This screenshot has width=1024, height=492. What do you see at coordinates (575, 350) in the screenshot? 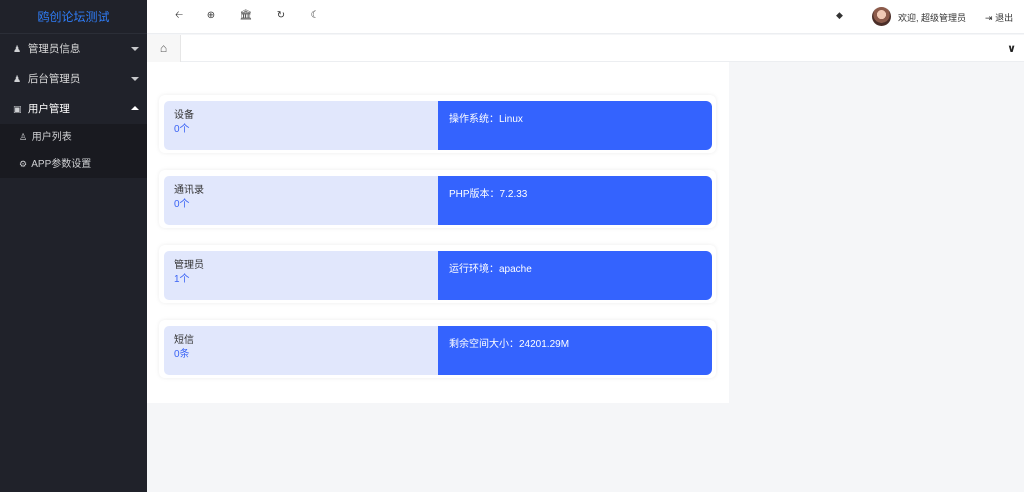
I see `stat-info: 剩余空间大小：24201.29M` at bounding box center [575, 350].